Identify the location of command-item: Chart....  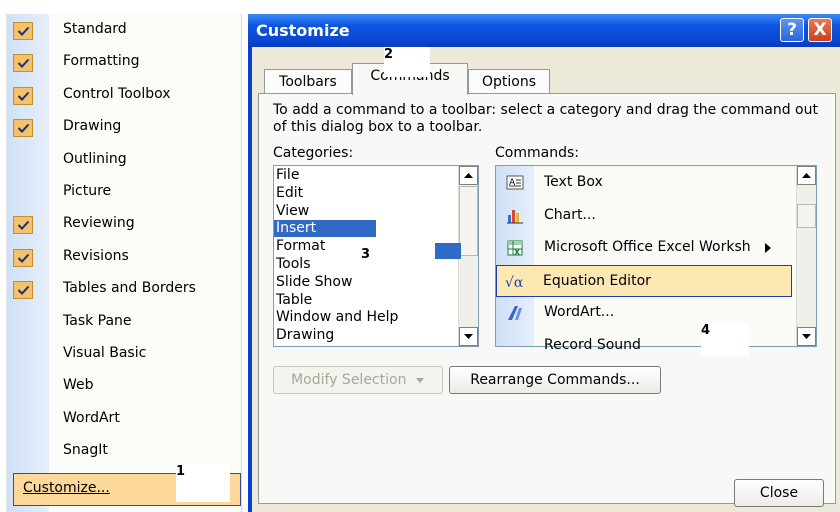
(635, 216).